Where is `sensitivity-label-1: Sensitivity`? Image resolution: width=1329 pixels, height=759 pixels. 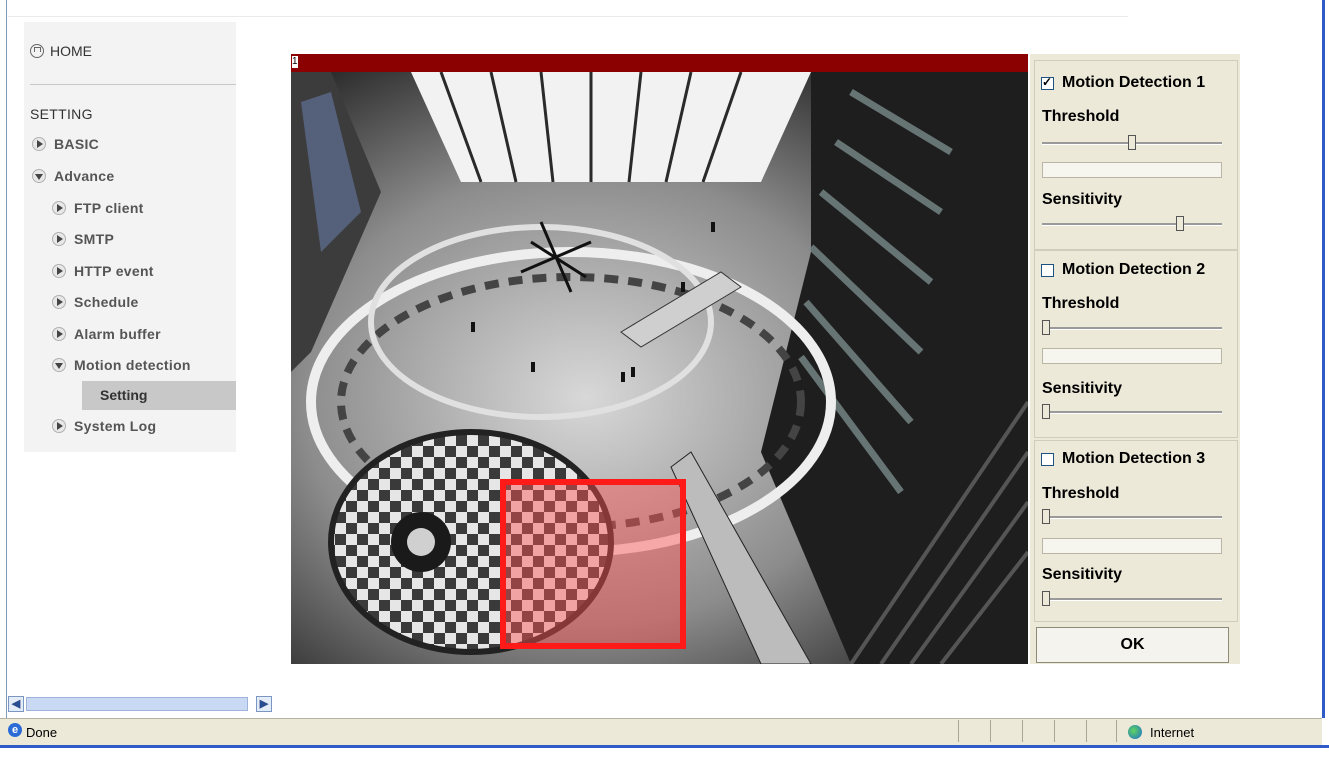 sensitivity-label-1: Sensitivity is located at coordinates (1082, 199).